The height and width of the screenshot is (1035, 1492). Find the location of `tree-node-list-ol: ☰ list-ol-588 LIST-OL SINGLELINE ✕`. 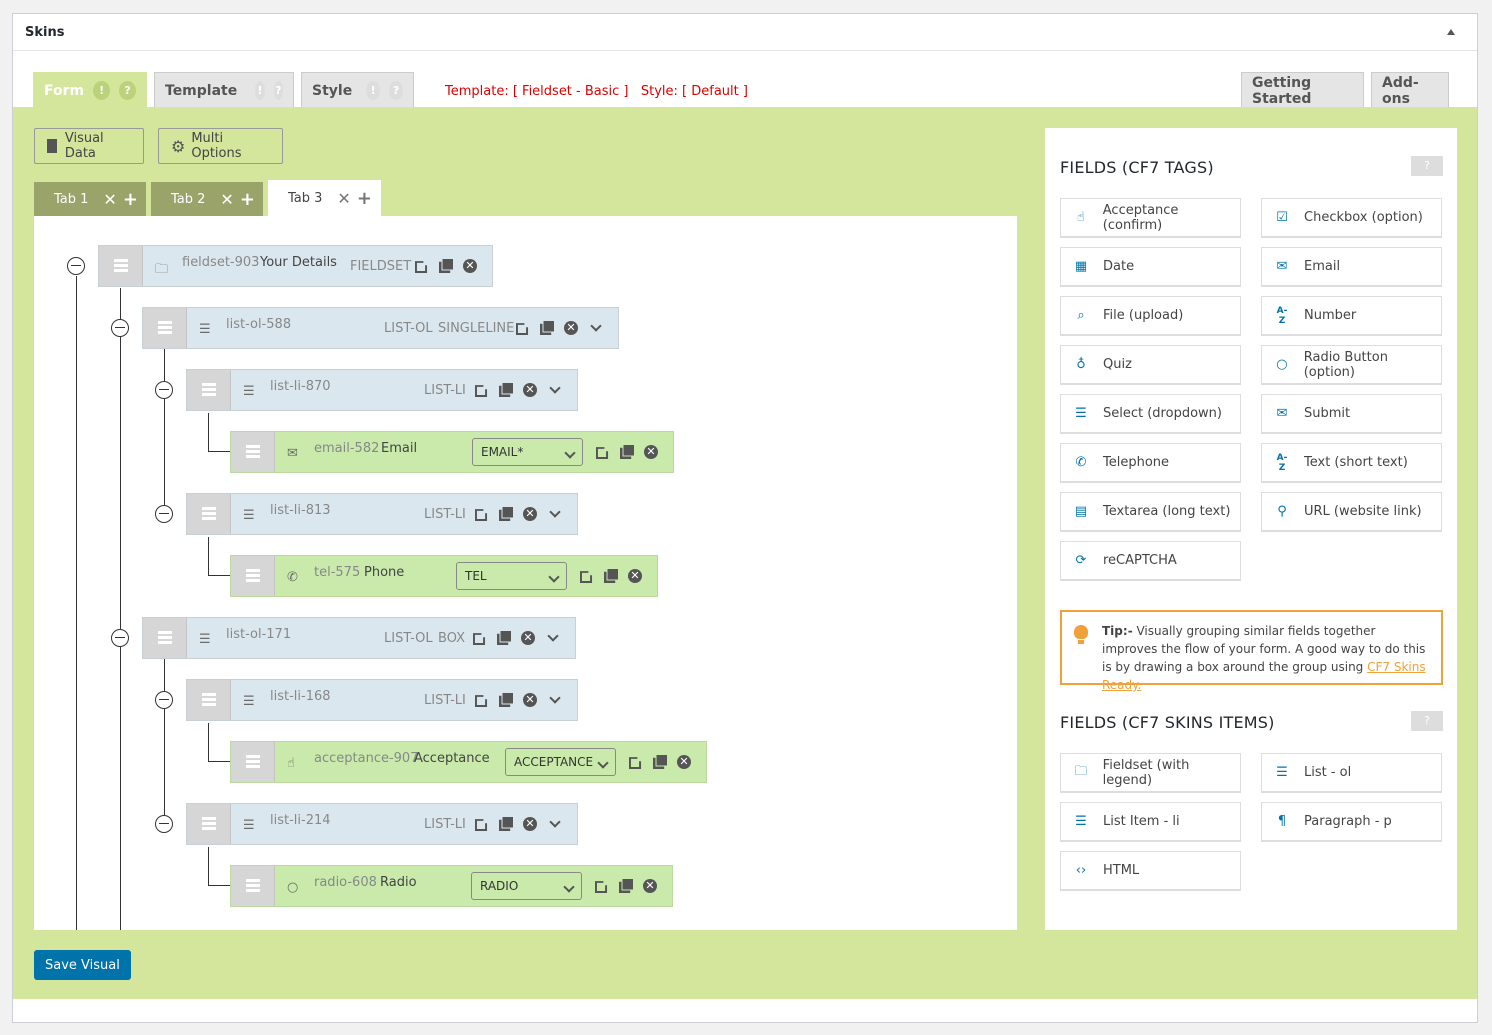

tree-node-list-ol: ☰ list-ol-588 LIST-OL SINGLELINE ✕ is located at coordinates (380, 328).